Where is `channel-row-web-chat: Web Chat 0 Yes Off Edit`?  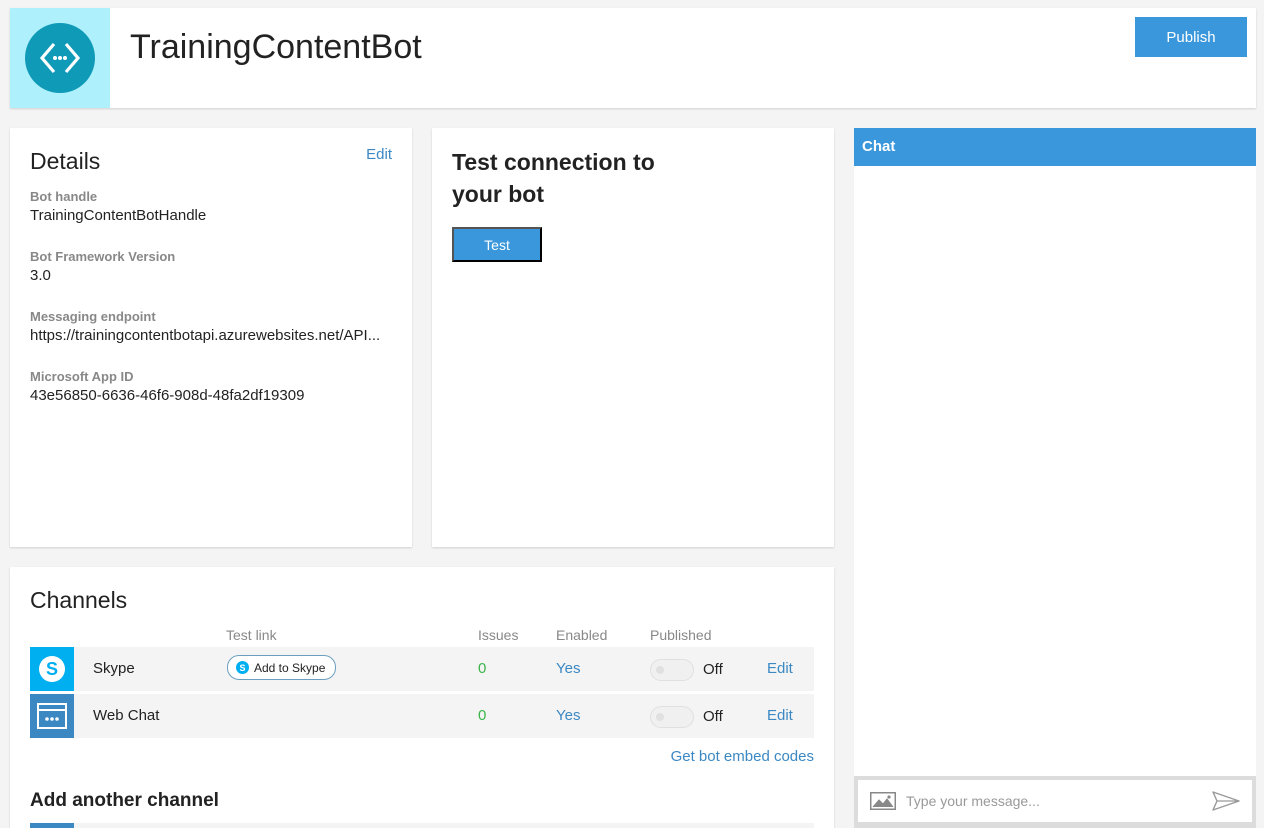 channel-row-web-chat: Web Chat 0 Yes Off Edit is located at coordinates (422, 716).